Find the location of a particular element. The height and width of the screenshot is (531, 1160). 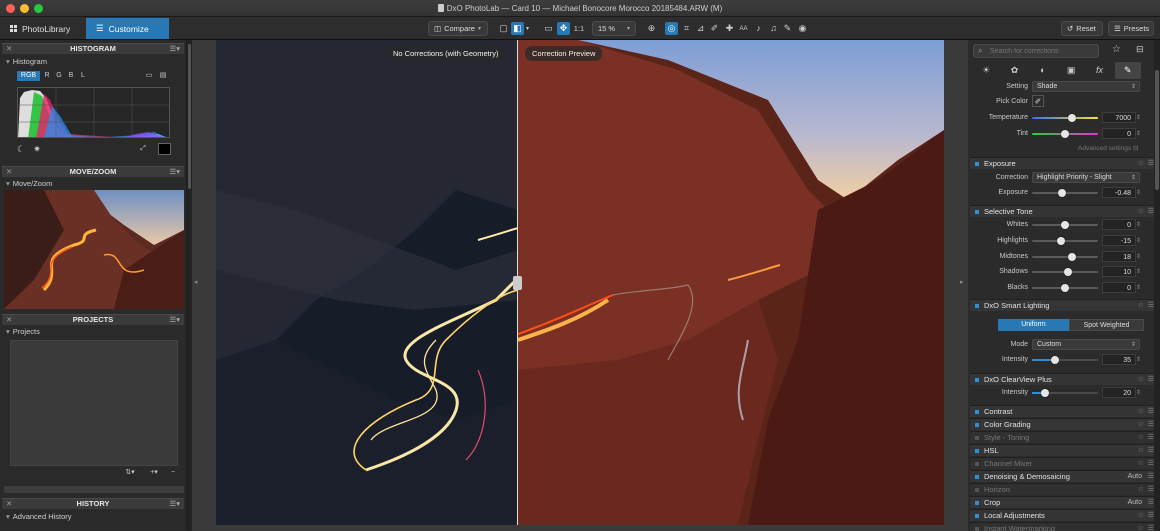

histogram-channel-g: G is located at coordinates (59, 76).